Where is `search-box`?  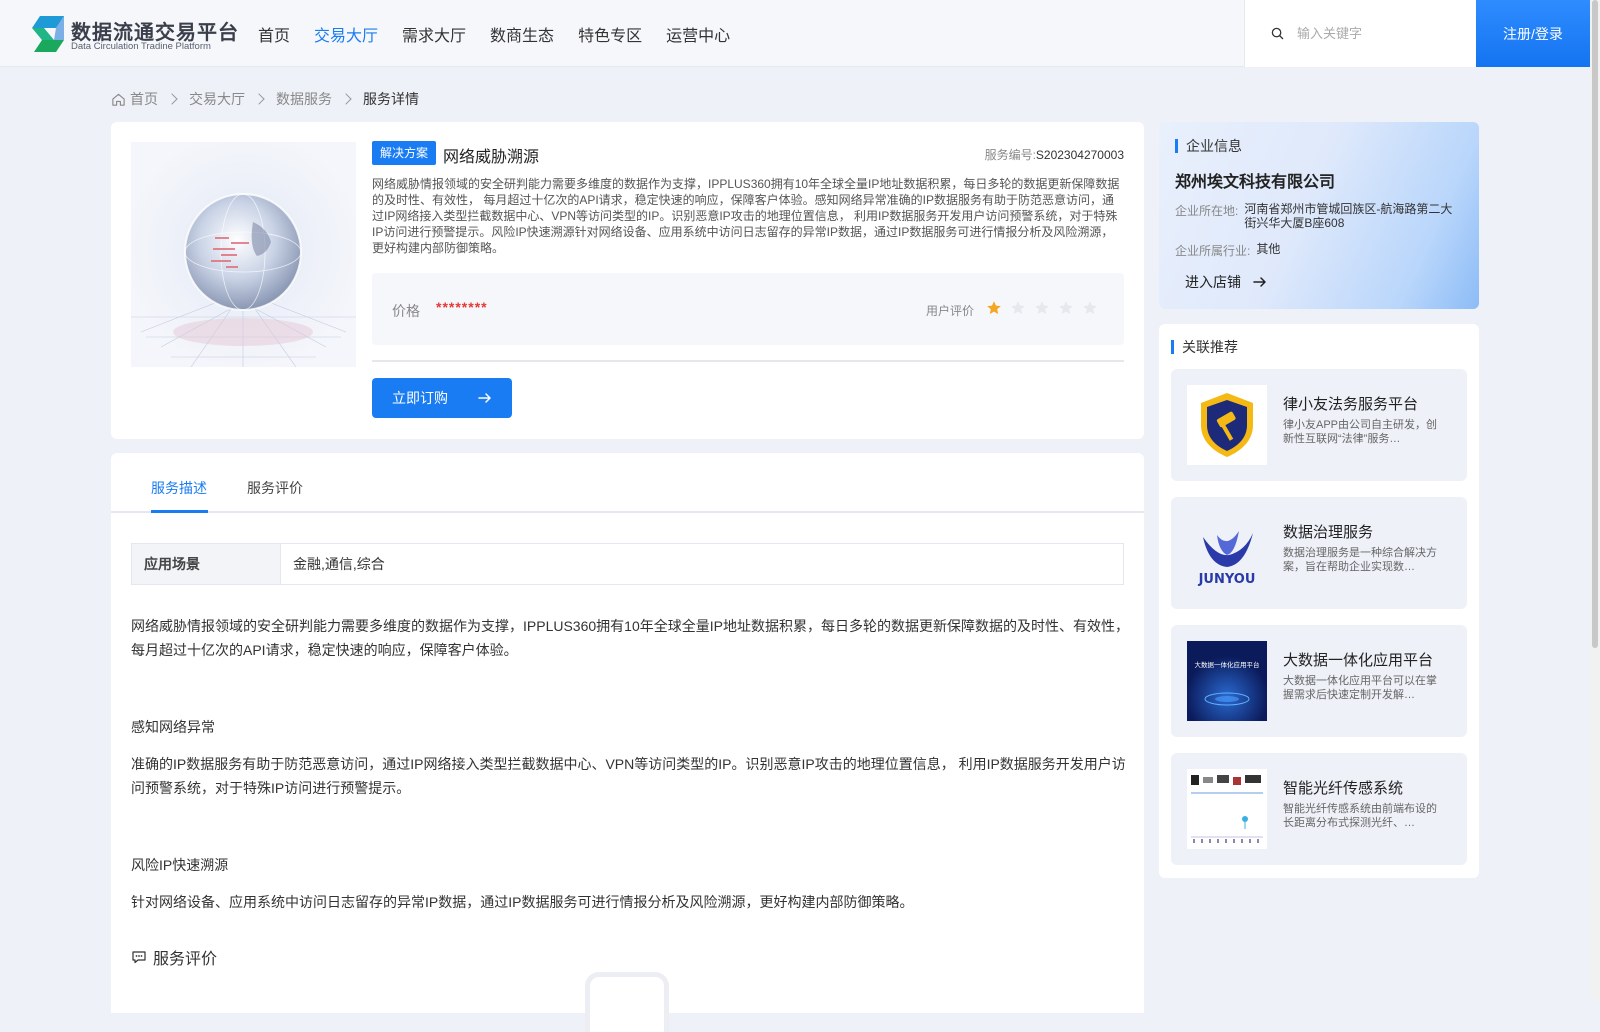
search-box is located at coordinates (1360, 33).